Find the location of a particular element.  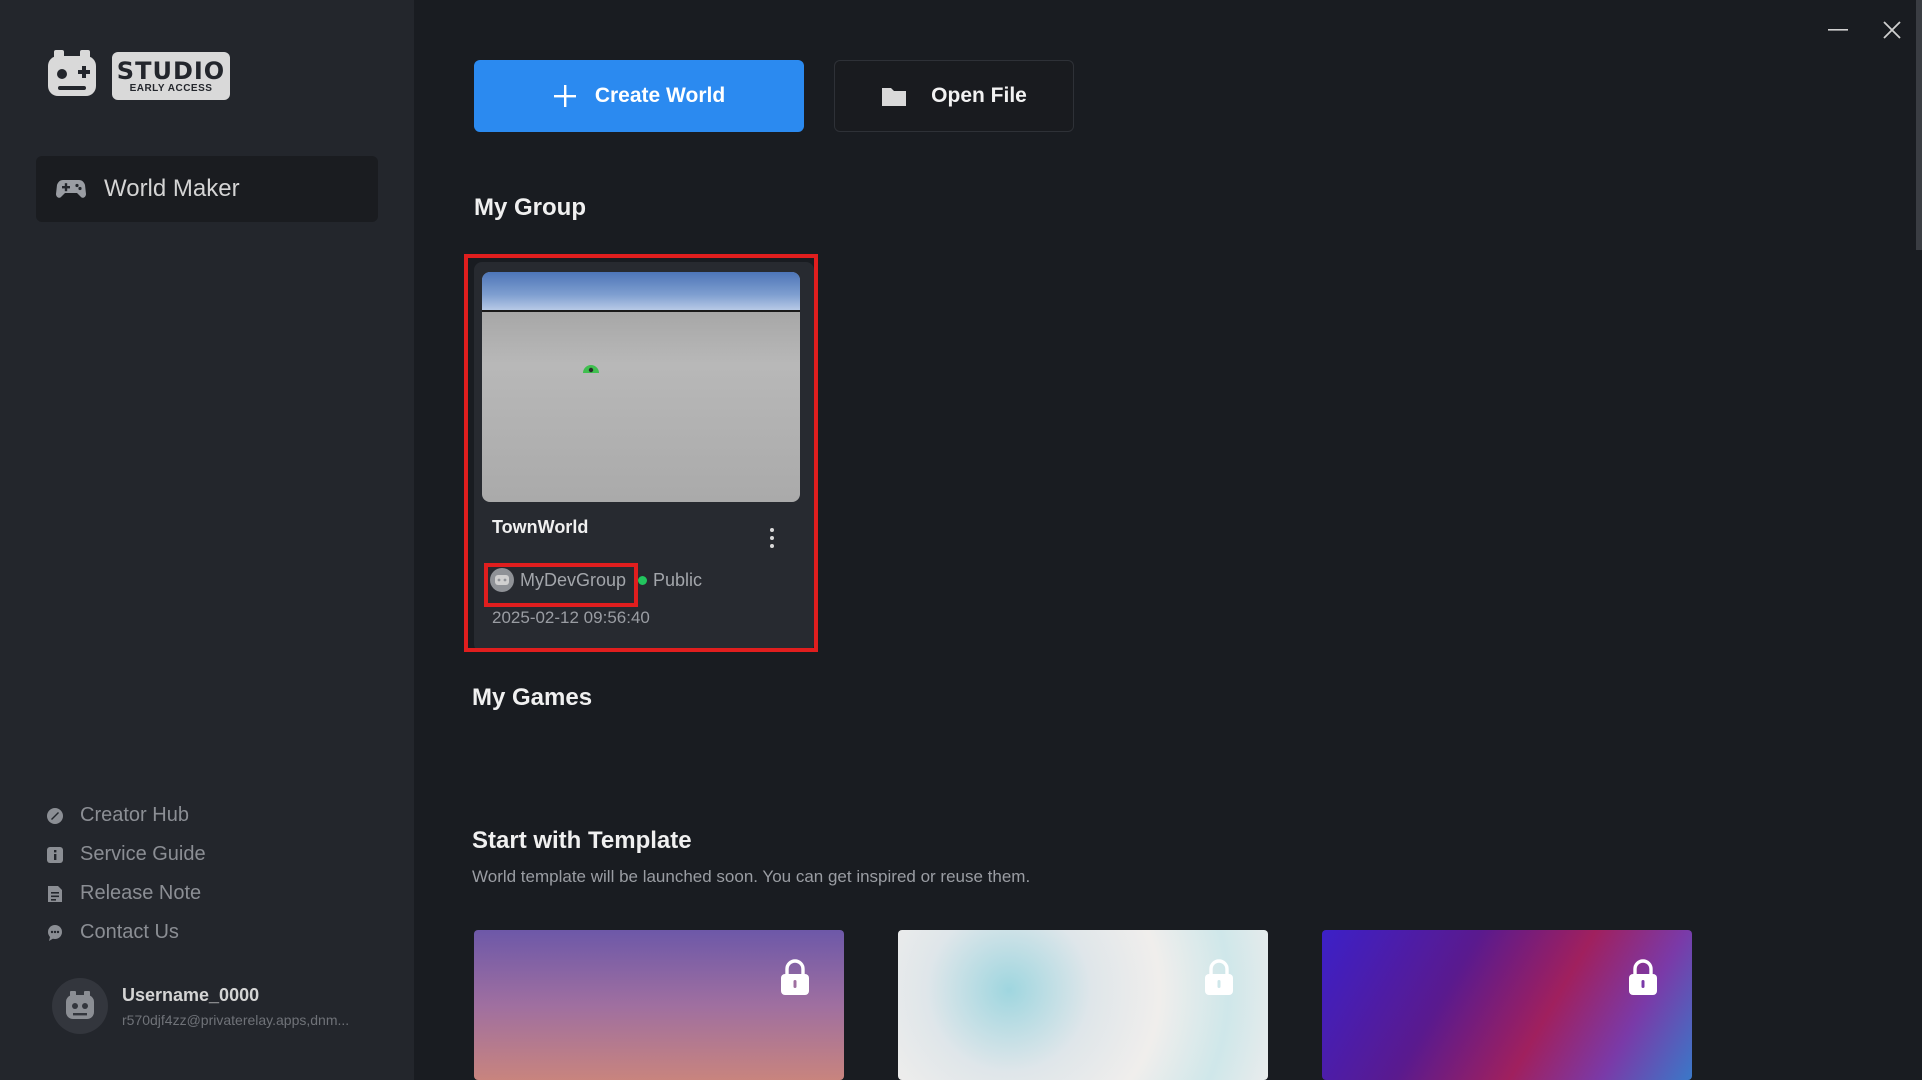

sidebar-link-creator-hub: Creator Hub is located at coordinates (126, 815).